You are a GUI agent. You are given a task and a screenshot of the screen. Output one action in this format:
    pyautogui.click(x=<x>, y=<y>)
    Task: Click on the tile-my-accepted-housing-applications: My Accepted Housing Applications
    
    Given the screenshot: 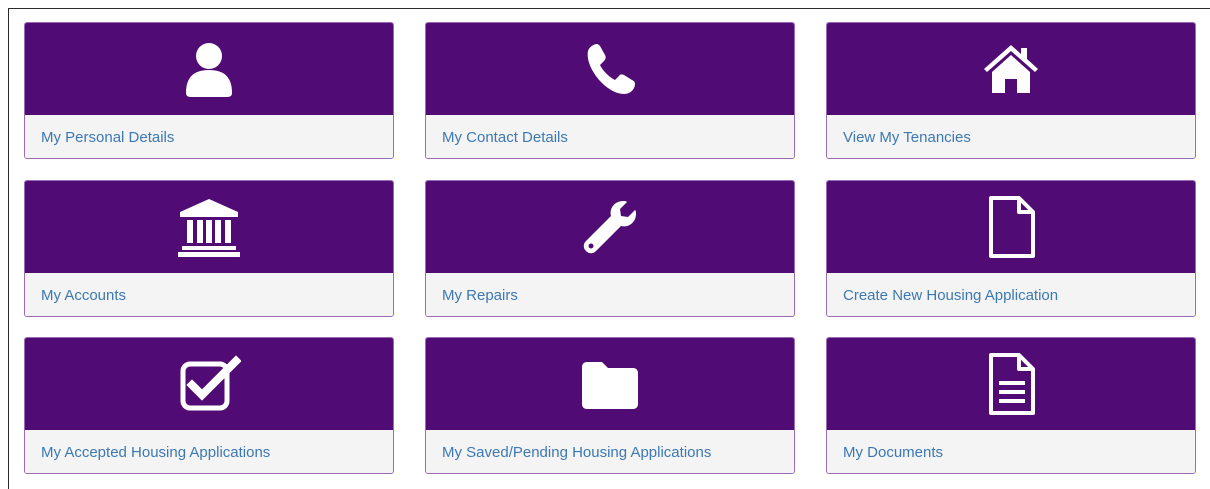 What is the action you would take?
    pyautogui.click(x=209, y=405)
    